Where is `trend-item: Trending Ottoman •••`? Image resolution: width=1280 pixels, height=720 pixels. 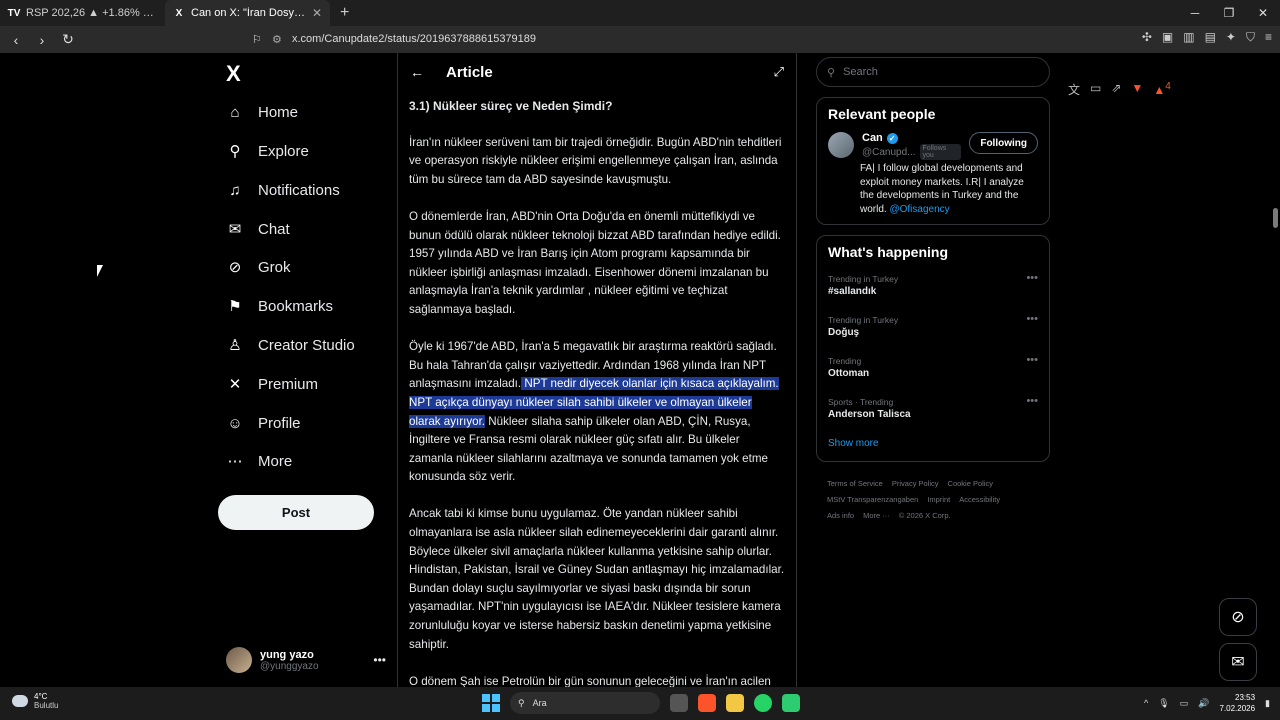
trend-item: Trending Ottoman ••• is located at coordinates (933, 372).